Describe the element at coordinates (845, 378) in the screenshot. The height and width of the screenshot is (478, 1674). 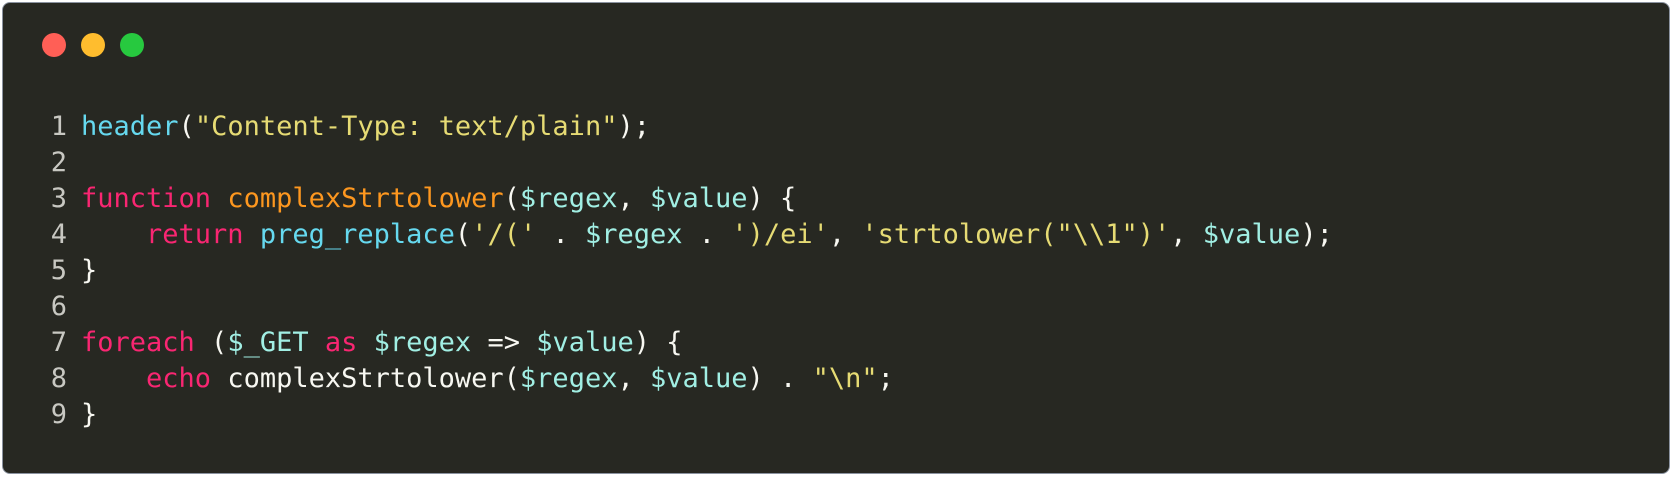
I see `code-token: "\n"` at that location.